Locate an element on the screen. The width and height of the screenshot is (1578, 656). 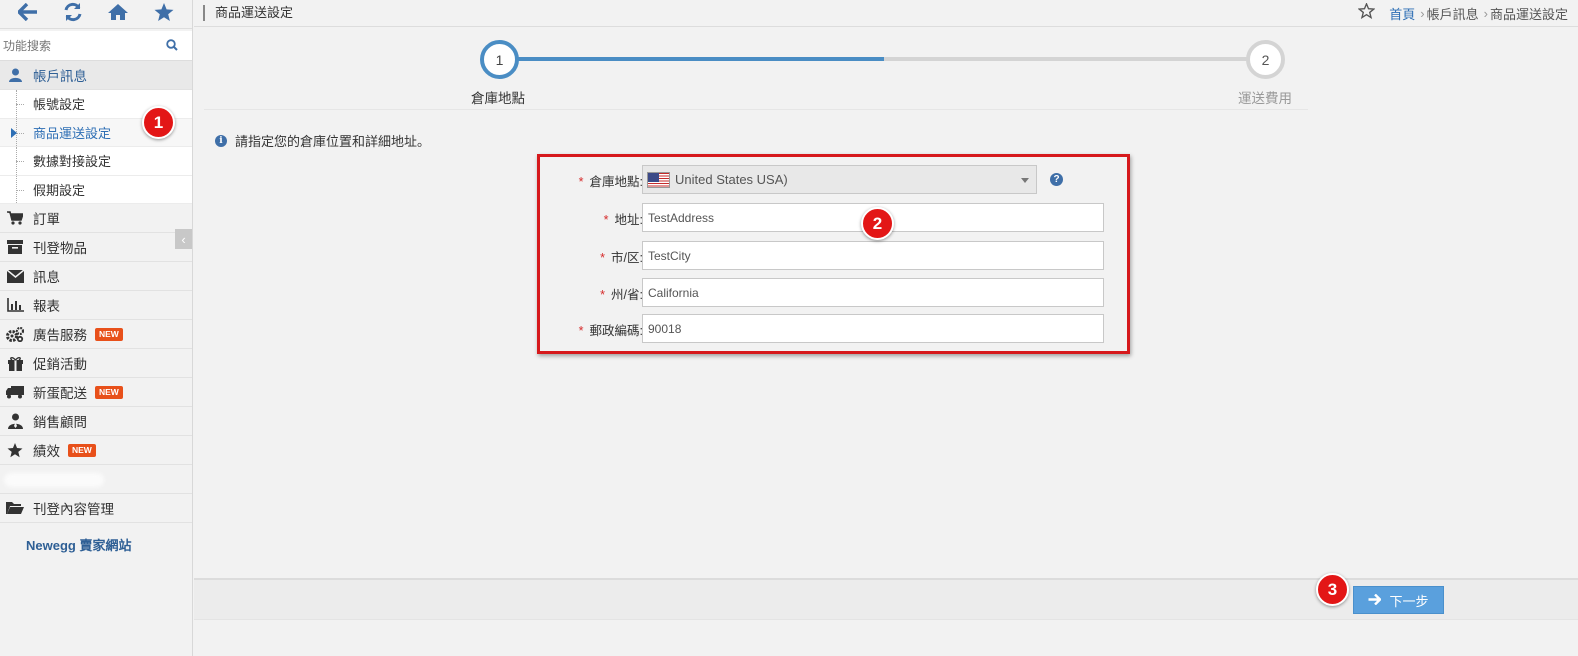
annotation-marker-1: 1 is located at coordinates (158, 122).